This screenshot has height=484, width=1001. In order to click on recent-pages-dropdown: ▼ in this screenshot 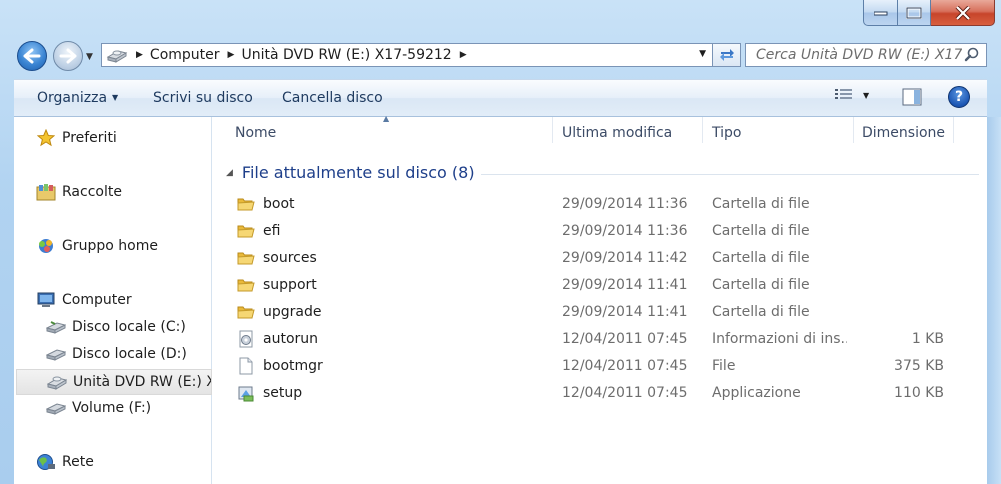, I will do `click(89, 57)`.